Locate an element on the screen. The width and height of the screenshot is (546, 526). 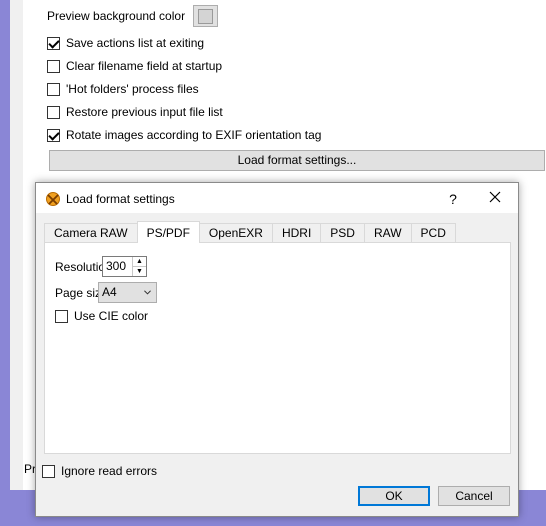
tab-hdri: HDRI is located at coordinates (296, 233).